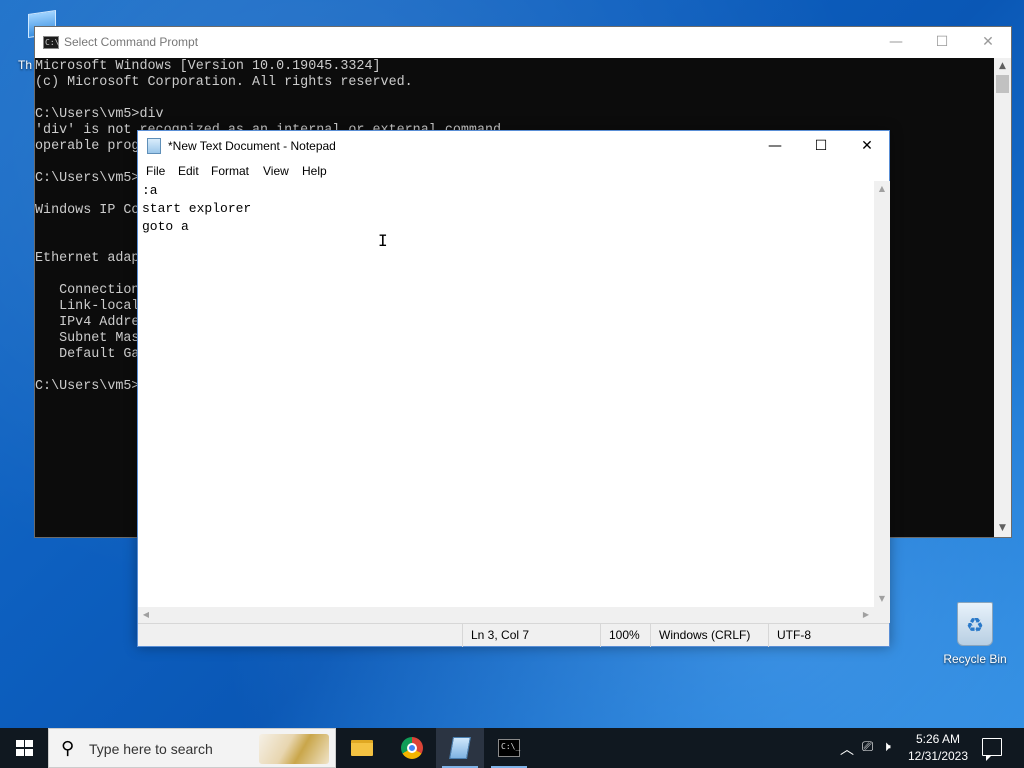 This screenshot has height=768, width=1024. Describe the element at coordinates (942, 42) in the screenshot. I see `cmd-maximize-button: ☐` at that location.